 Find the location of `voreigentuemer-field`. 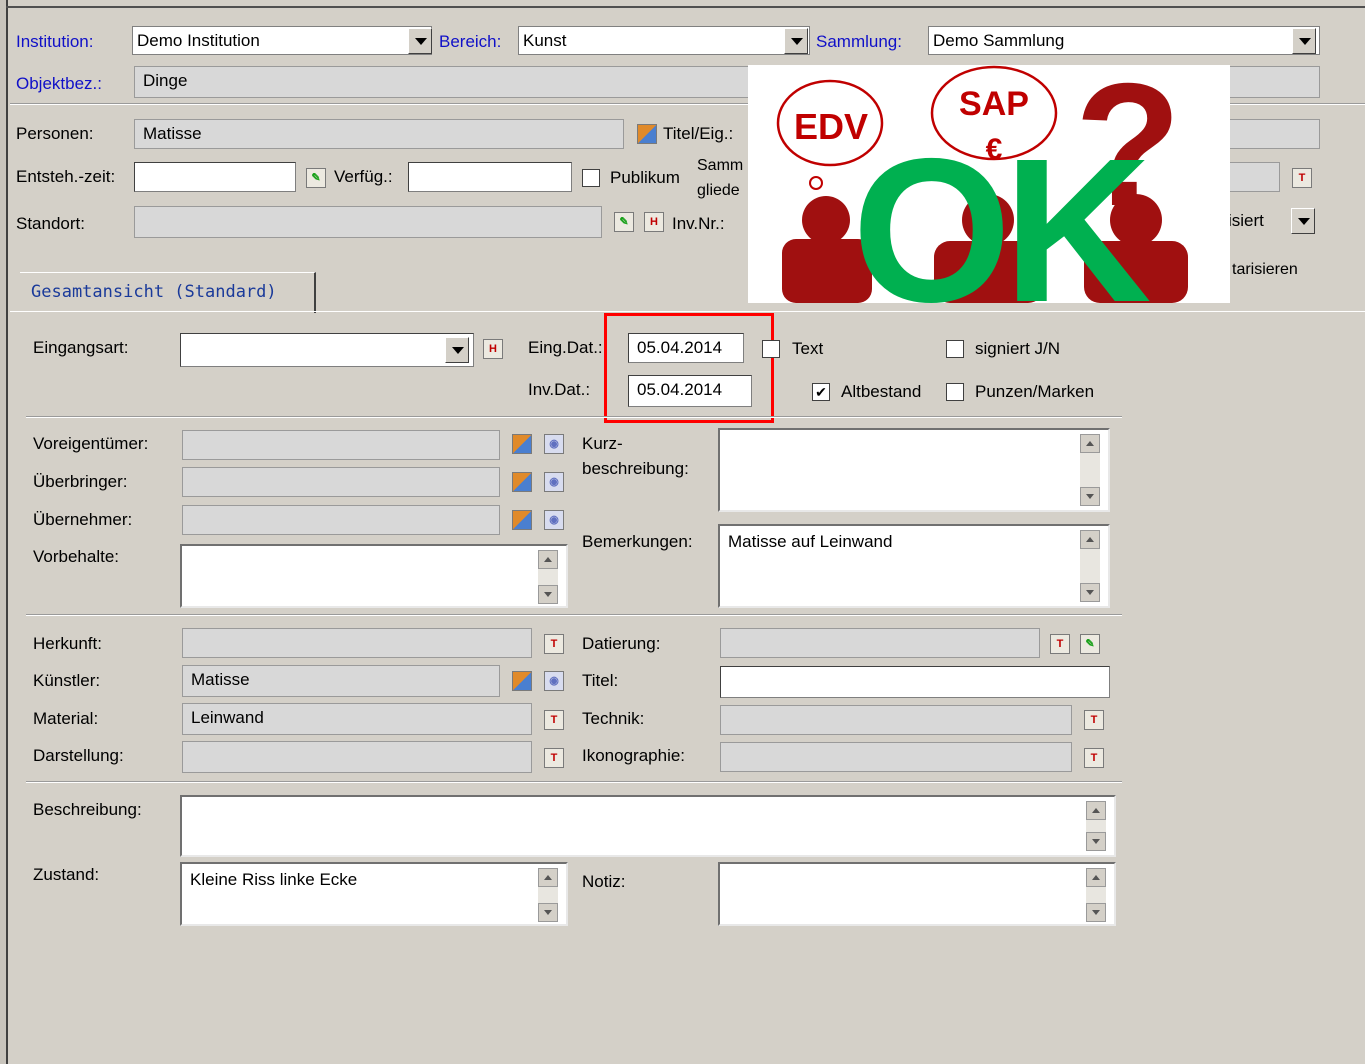

voreigentuemer-field is located at coordinates (341, 445).